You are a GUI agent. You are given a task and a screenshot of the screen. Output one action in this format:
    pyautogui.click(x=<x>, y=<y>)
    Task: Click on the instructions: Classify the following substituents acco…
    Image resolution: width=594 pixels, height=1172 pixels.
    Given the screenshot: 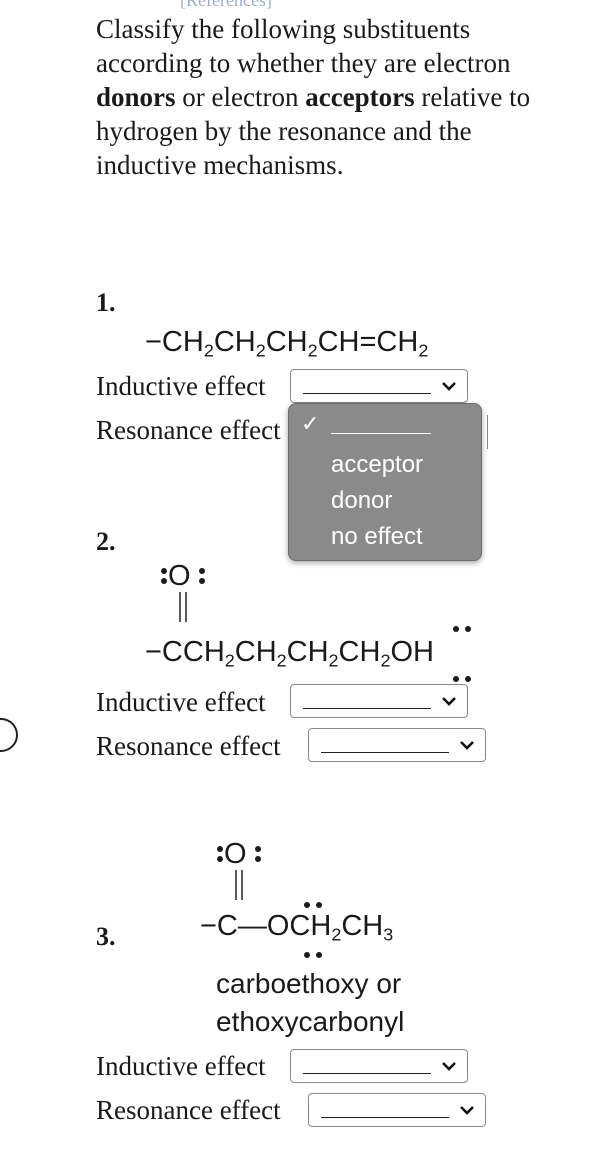 What is the action you would take?
    pyautogui.click(x=313, y=97)
    